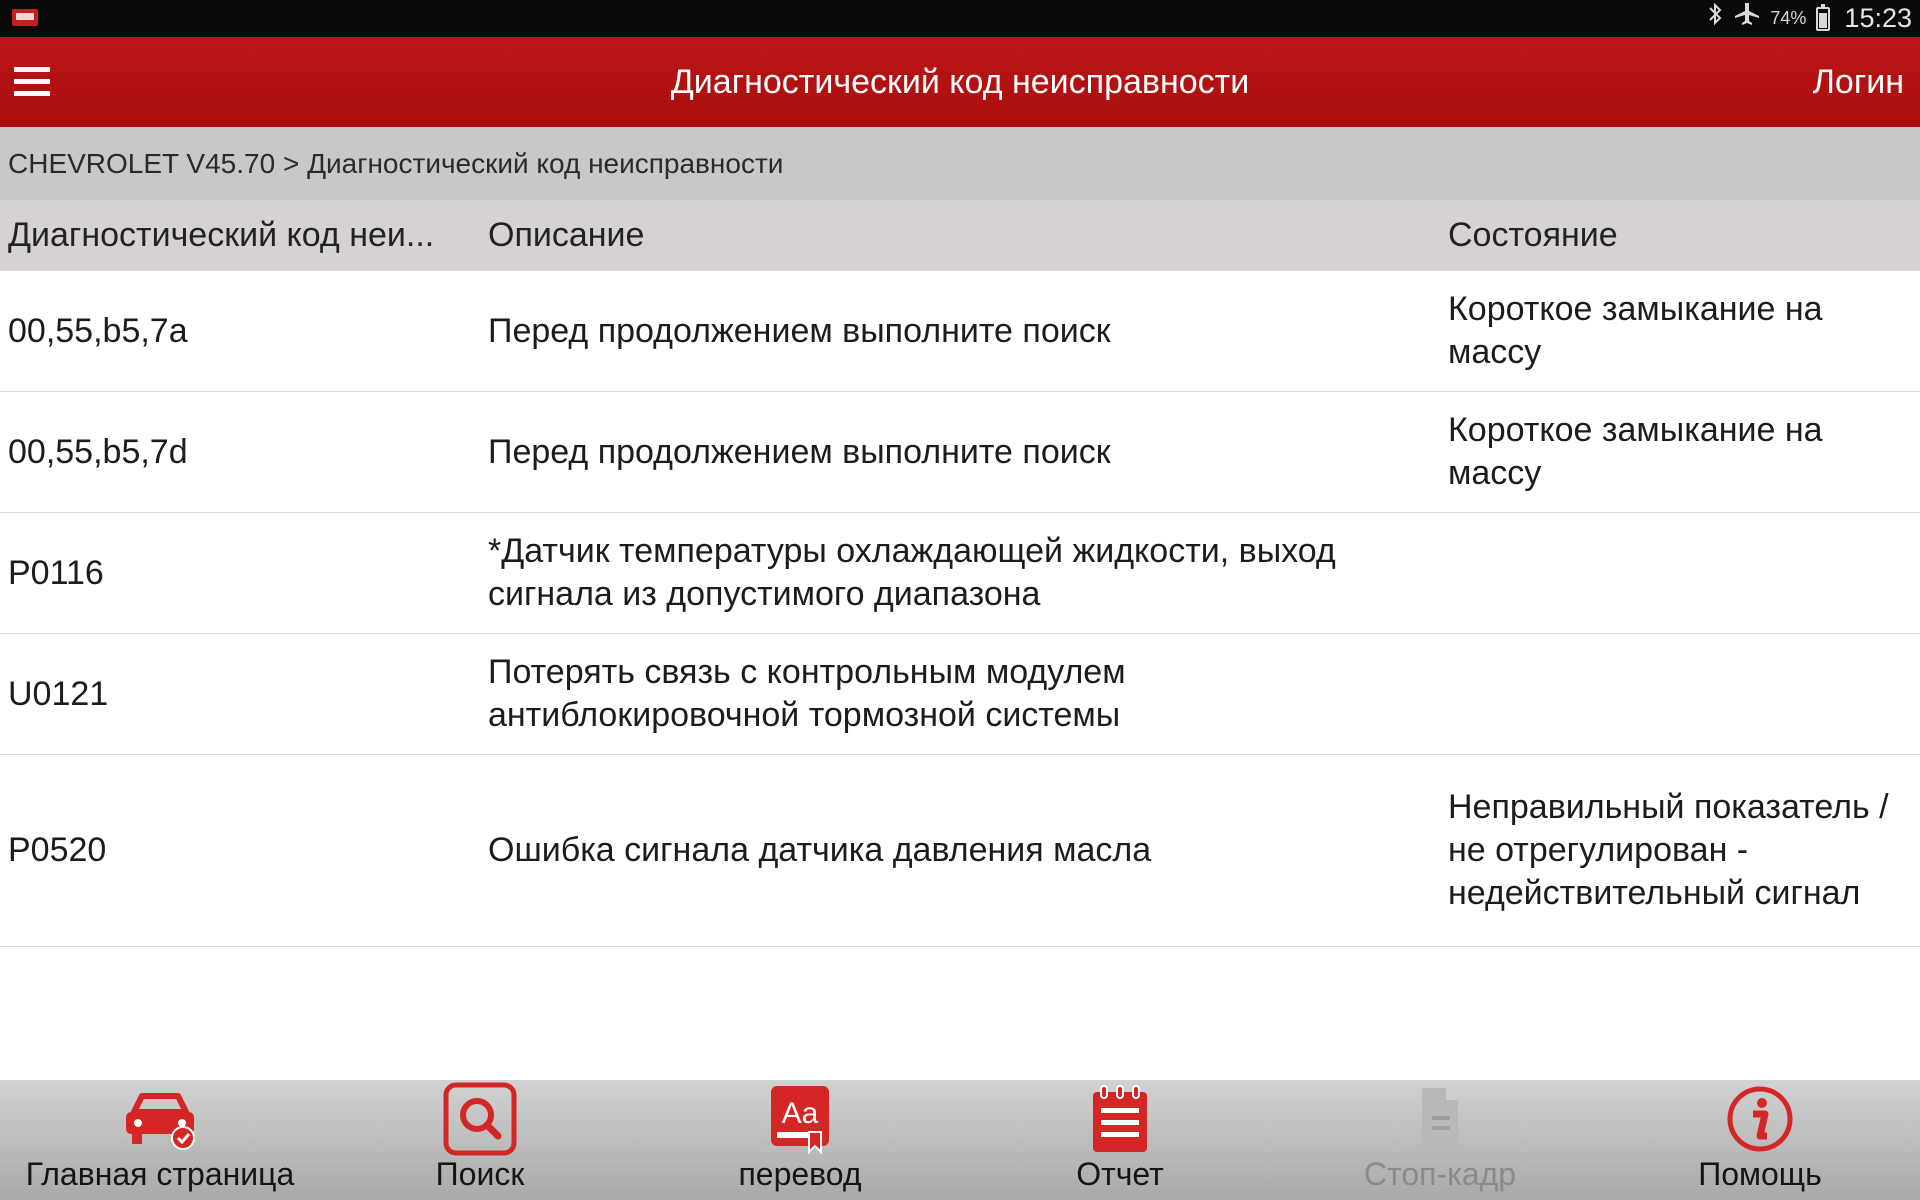  I want to click on nav-home-button: Главная страница, so click(160, 1140).